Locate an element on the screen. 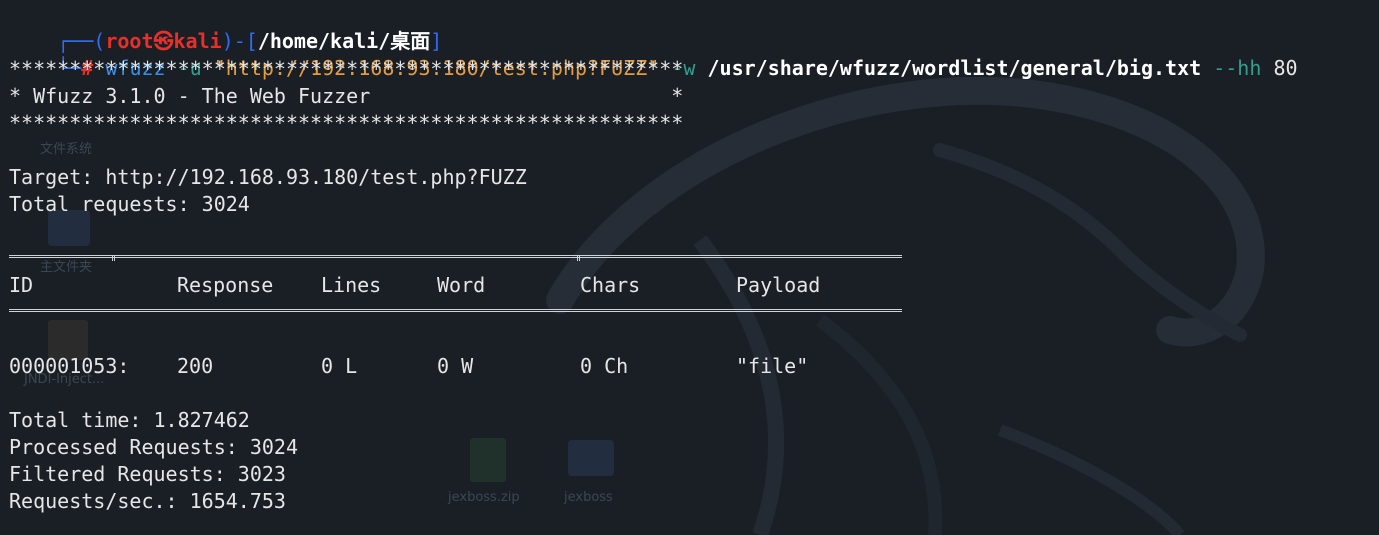  cell-id: 000001053: is located at coordinates (69, 366).